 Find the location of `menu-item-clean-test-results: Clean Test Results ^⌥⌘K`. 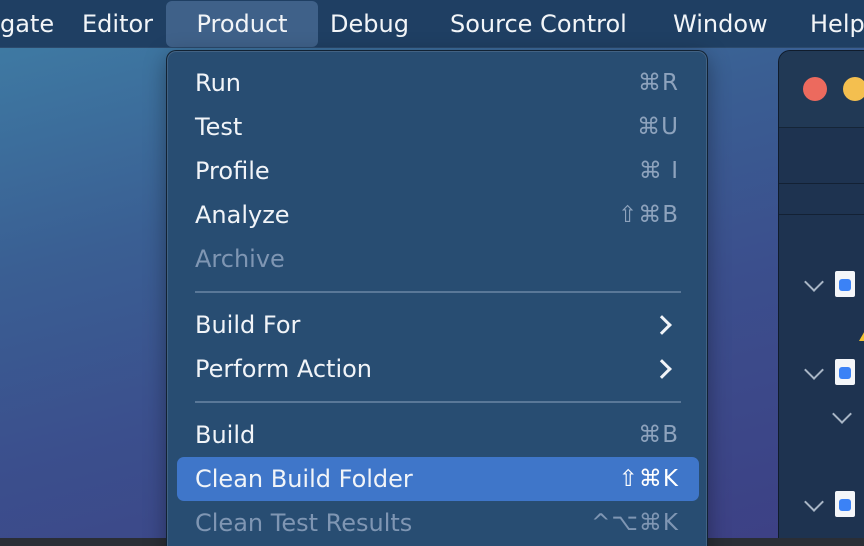

menu-item-clean-test-results: Clean Test Results ^⌥⌘K is located at coordinates (438, 523).